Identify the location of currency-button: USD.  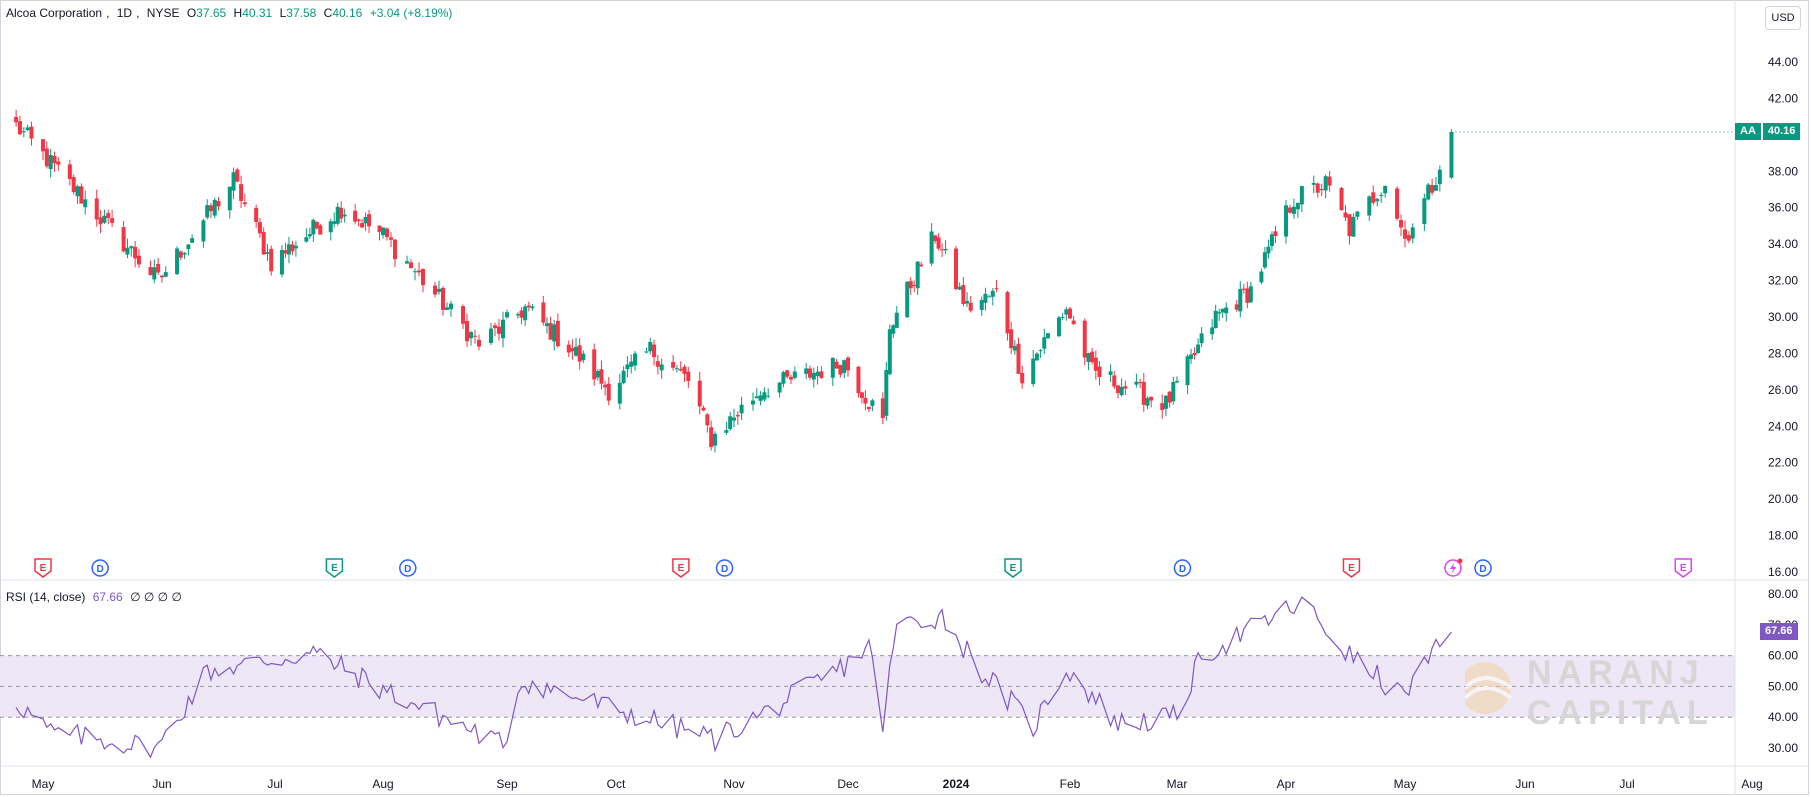
(1783, 18).